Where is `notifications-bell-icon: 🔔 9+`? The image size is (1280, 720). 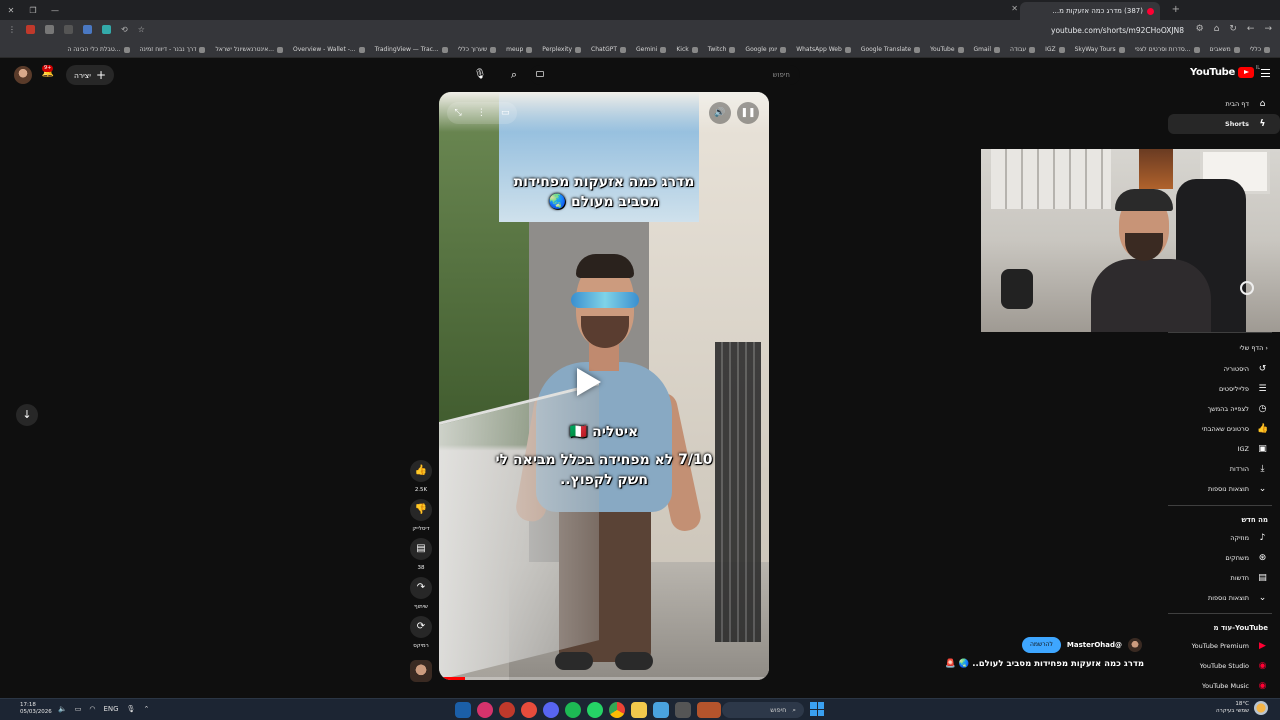
notifications-bell-icon: 🔔 9+ is located at coordinates (48, 74).